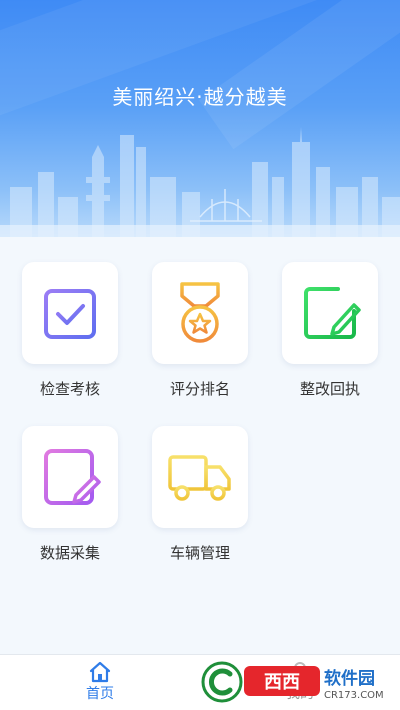  I want to click on feature-rectification-card, so click(330, 313).